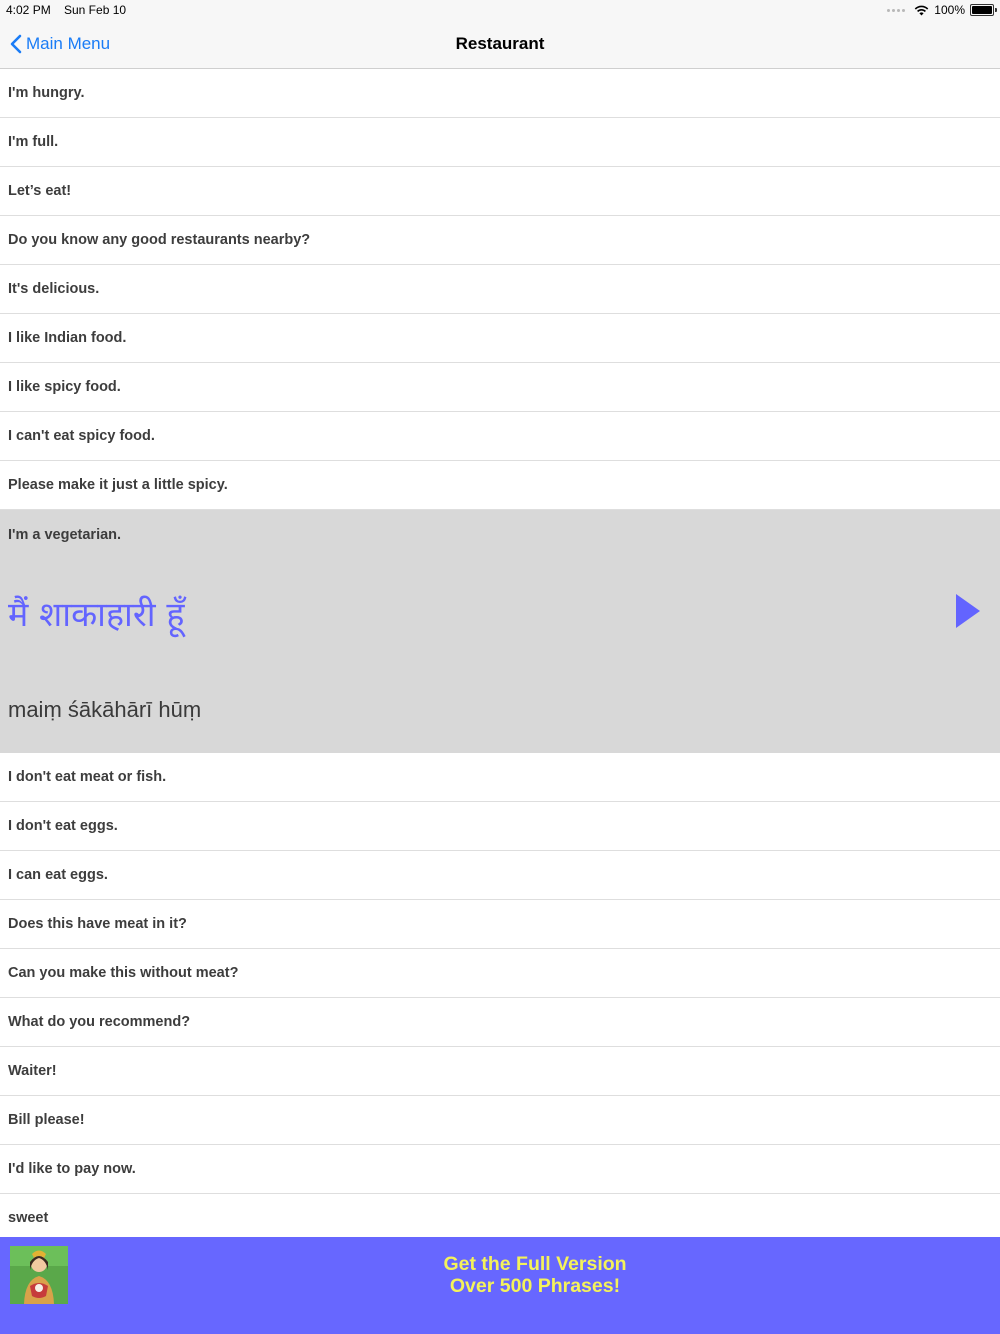 The height and width of the screenshot is (1334, 1000). I want to click on battery-percent: 100%, so click(949, 10).